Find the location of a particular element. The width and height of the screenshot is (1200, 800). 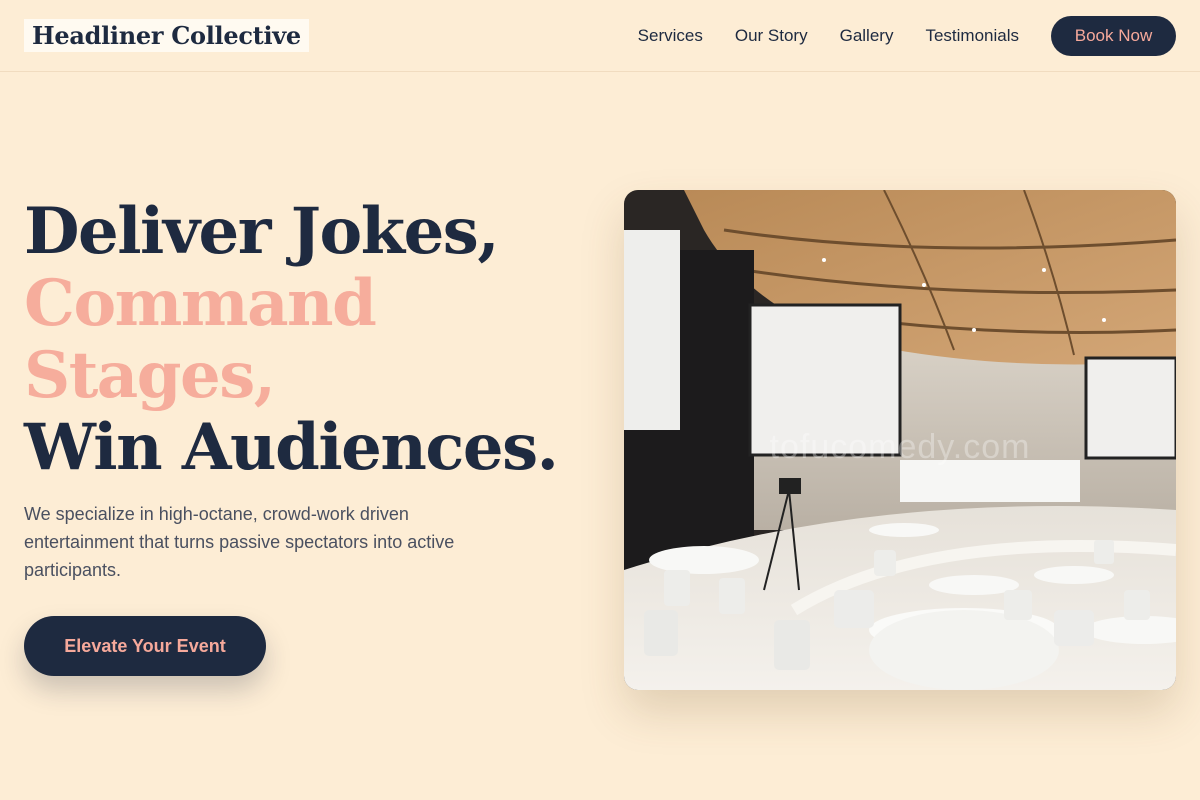

nav-link-our-story: Our Story is located at coordinates (771, 36).